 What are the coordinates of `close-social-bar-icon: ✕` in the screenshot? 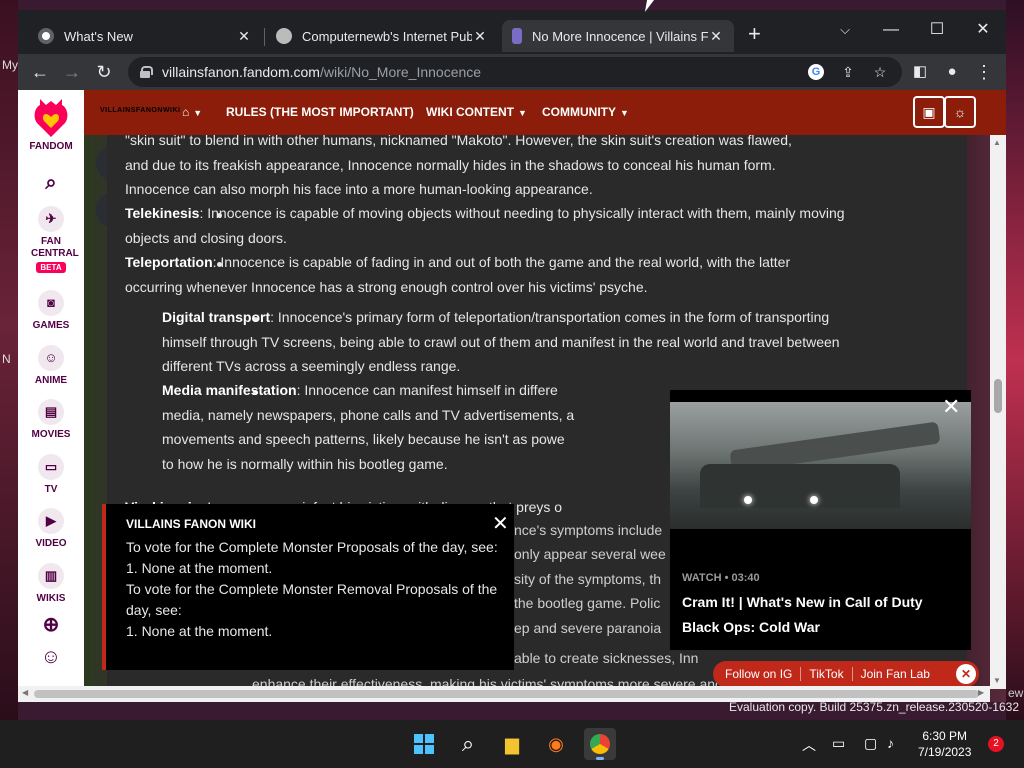 It's located at (966, 674).